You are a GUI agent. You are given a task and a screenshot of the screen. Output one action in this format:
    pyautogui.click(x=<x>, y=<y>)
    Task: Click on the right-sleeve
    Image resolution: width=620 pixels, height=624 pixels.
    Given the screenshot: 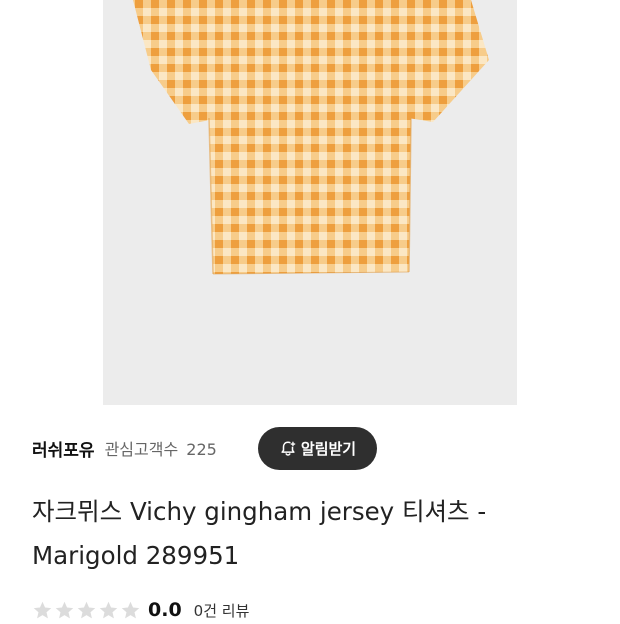 What is the action you would take?
    pyautogui.click(x=446, y=61)
    